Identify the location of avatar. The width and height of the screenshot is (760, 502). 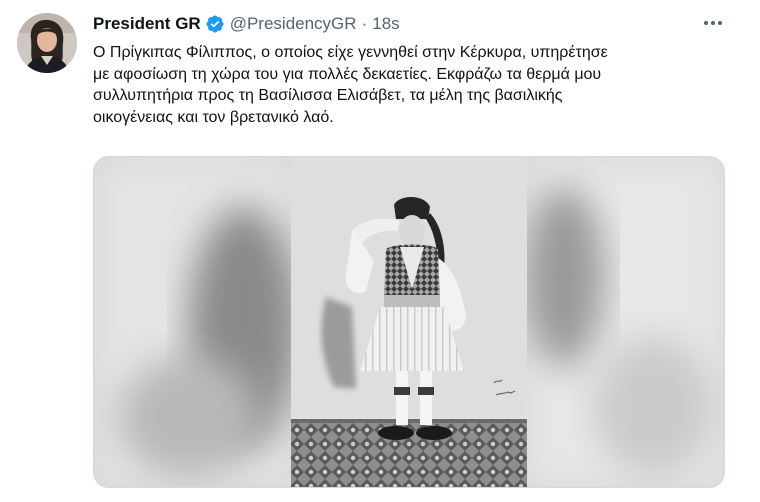
(47, 43).